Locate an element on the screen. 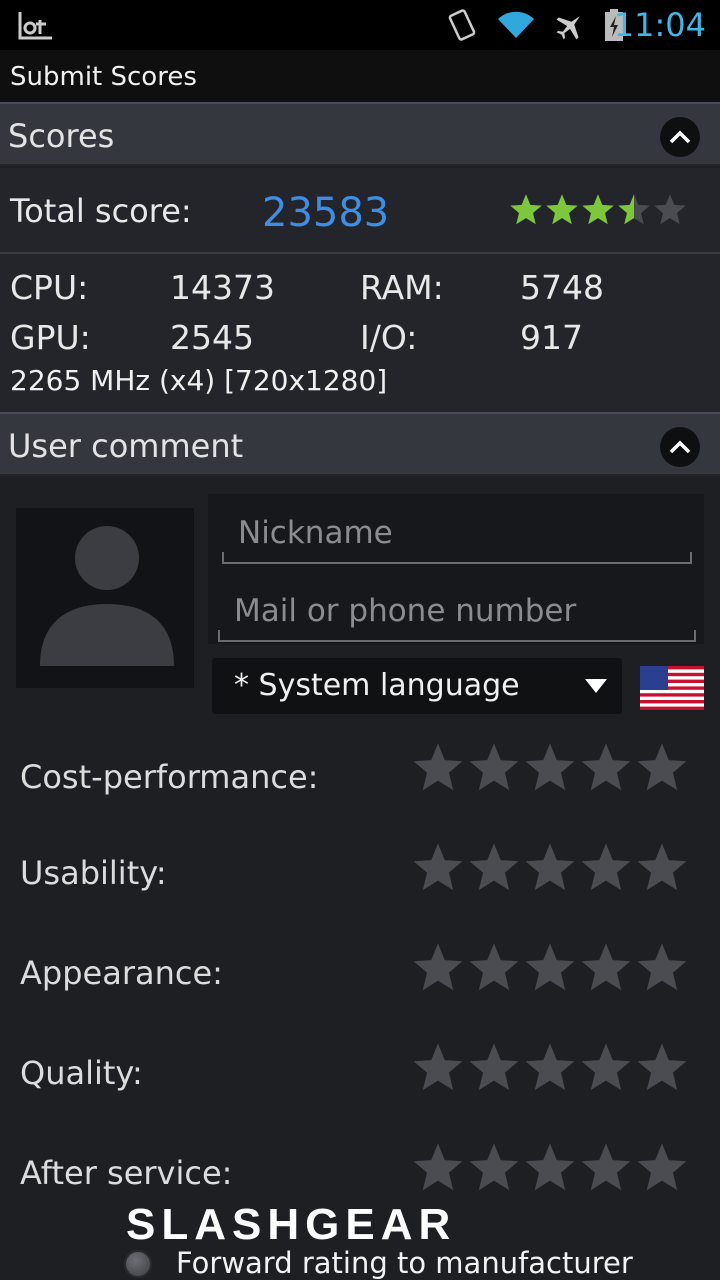 This screenshot has height=1280, width=720. collapse-comment-button is located at coordinates (680, 447).